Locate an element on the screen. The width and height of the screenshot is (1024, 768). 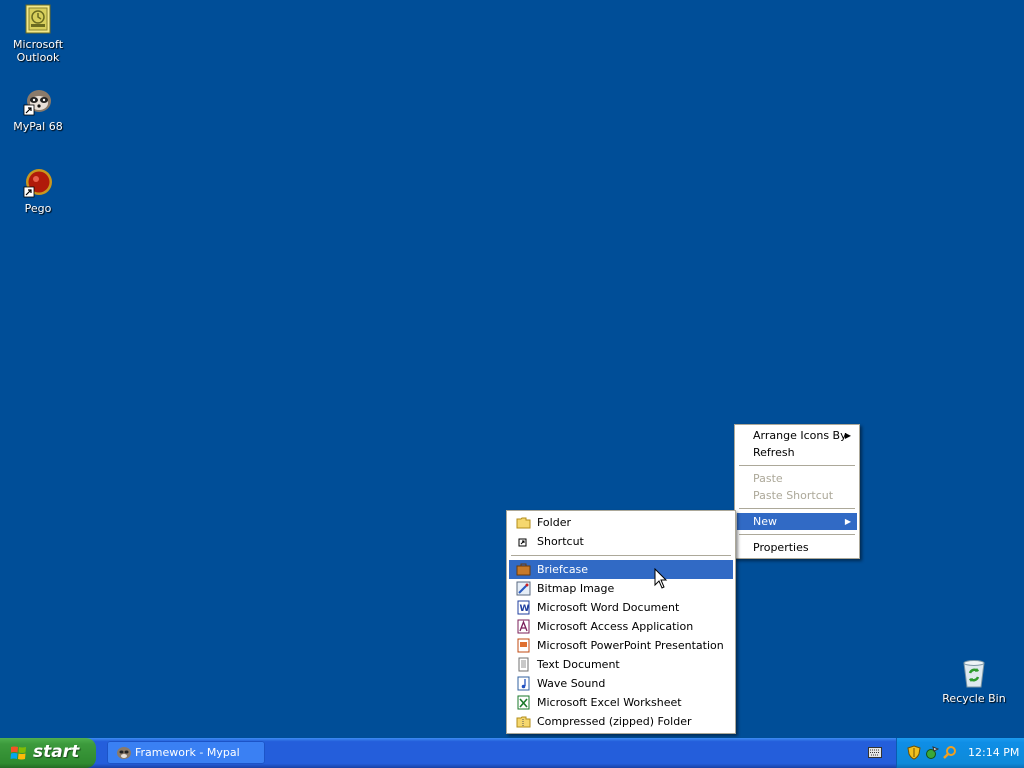
system-tray: 12:14 PM is located at coordinates (960, 753).